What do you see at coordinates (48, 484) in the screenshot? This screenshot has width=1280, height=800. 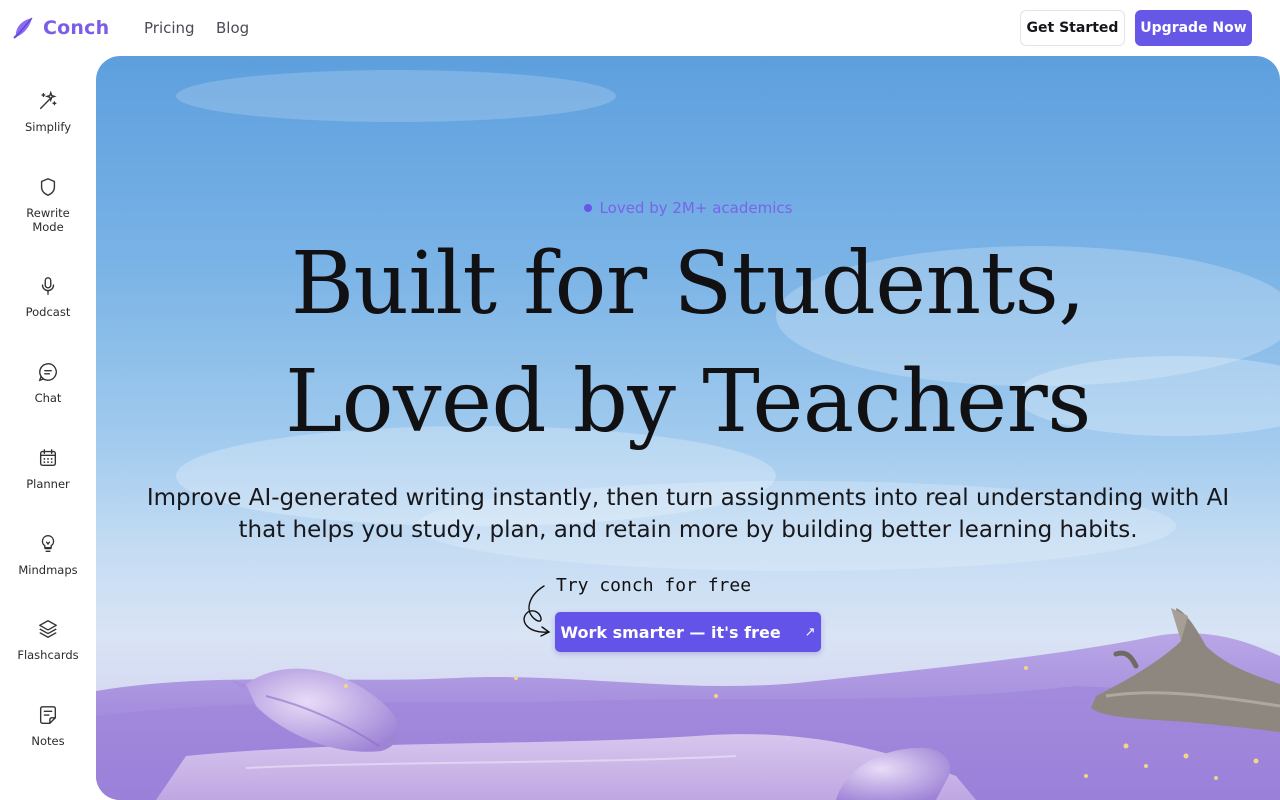 I see `sidebar-item-label: Planner` at bounding box center [48, 484].